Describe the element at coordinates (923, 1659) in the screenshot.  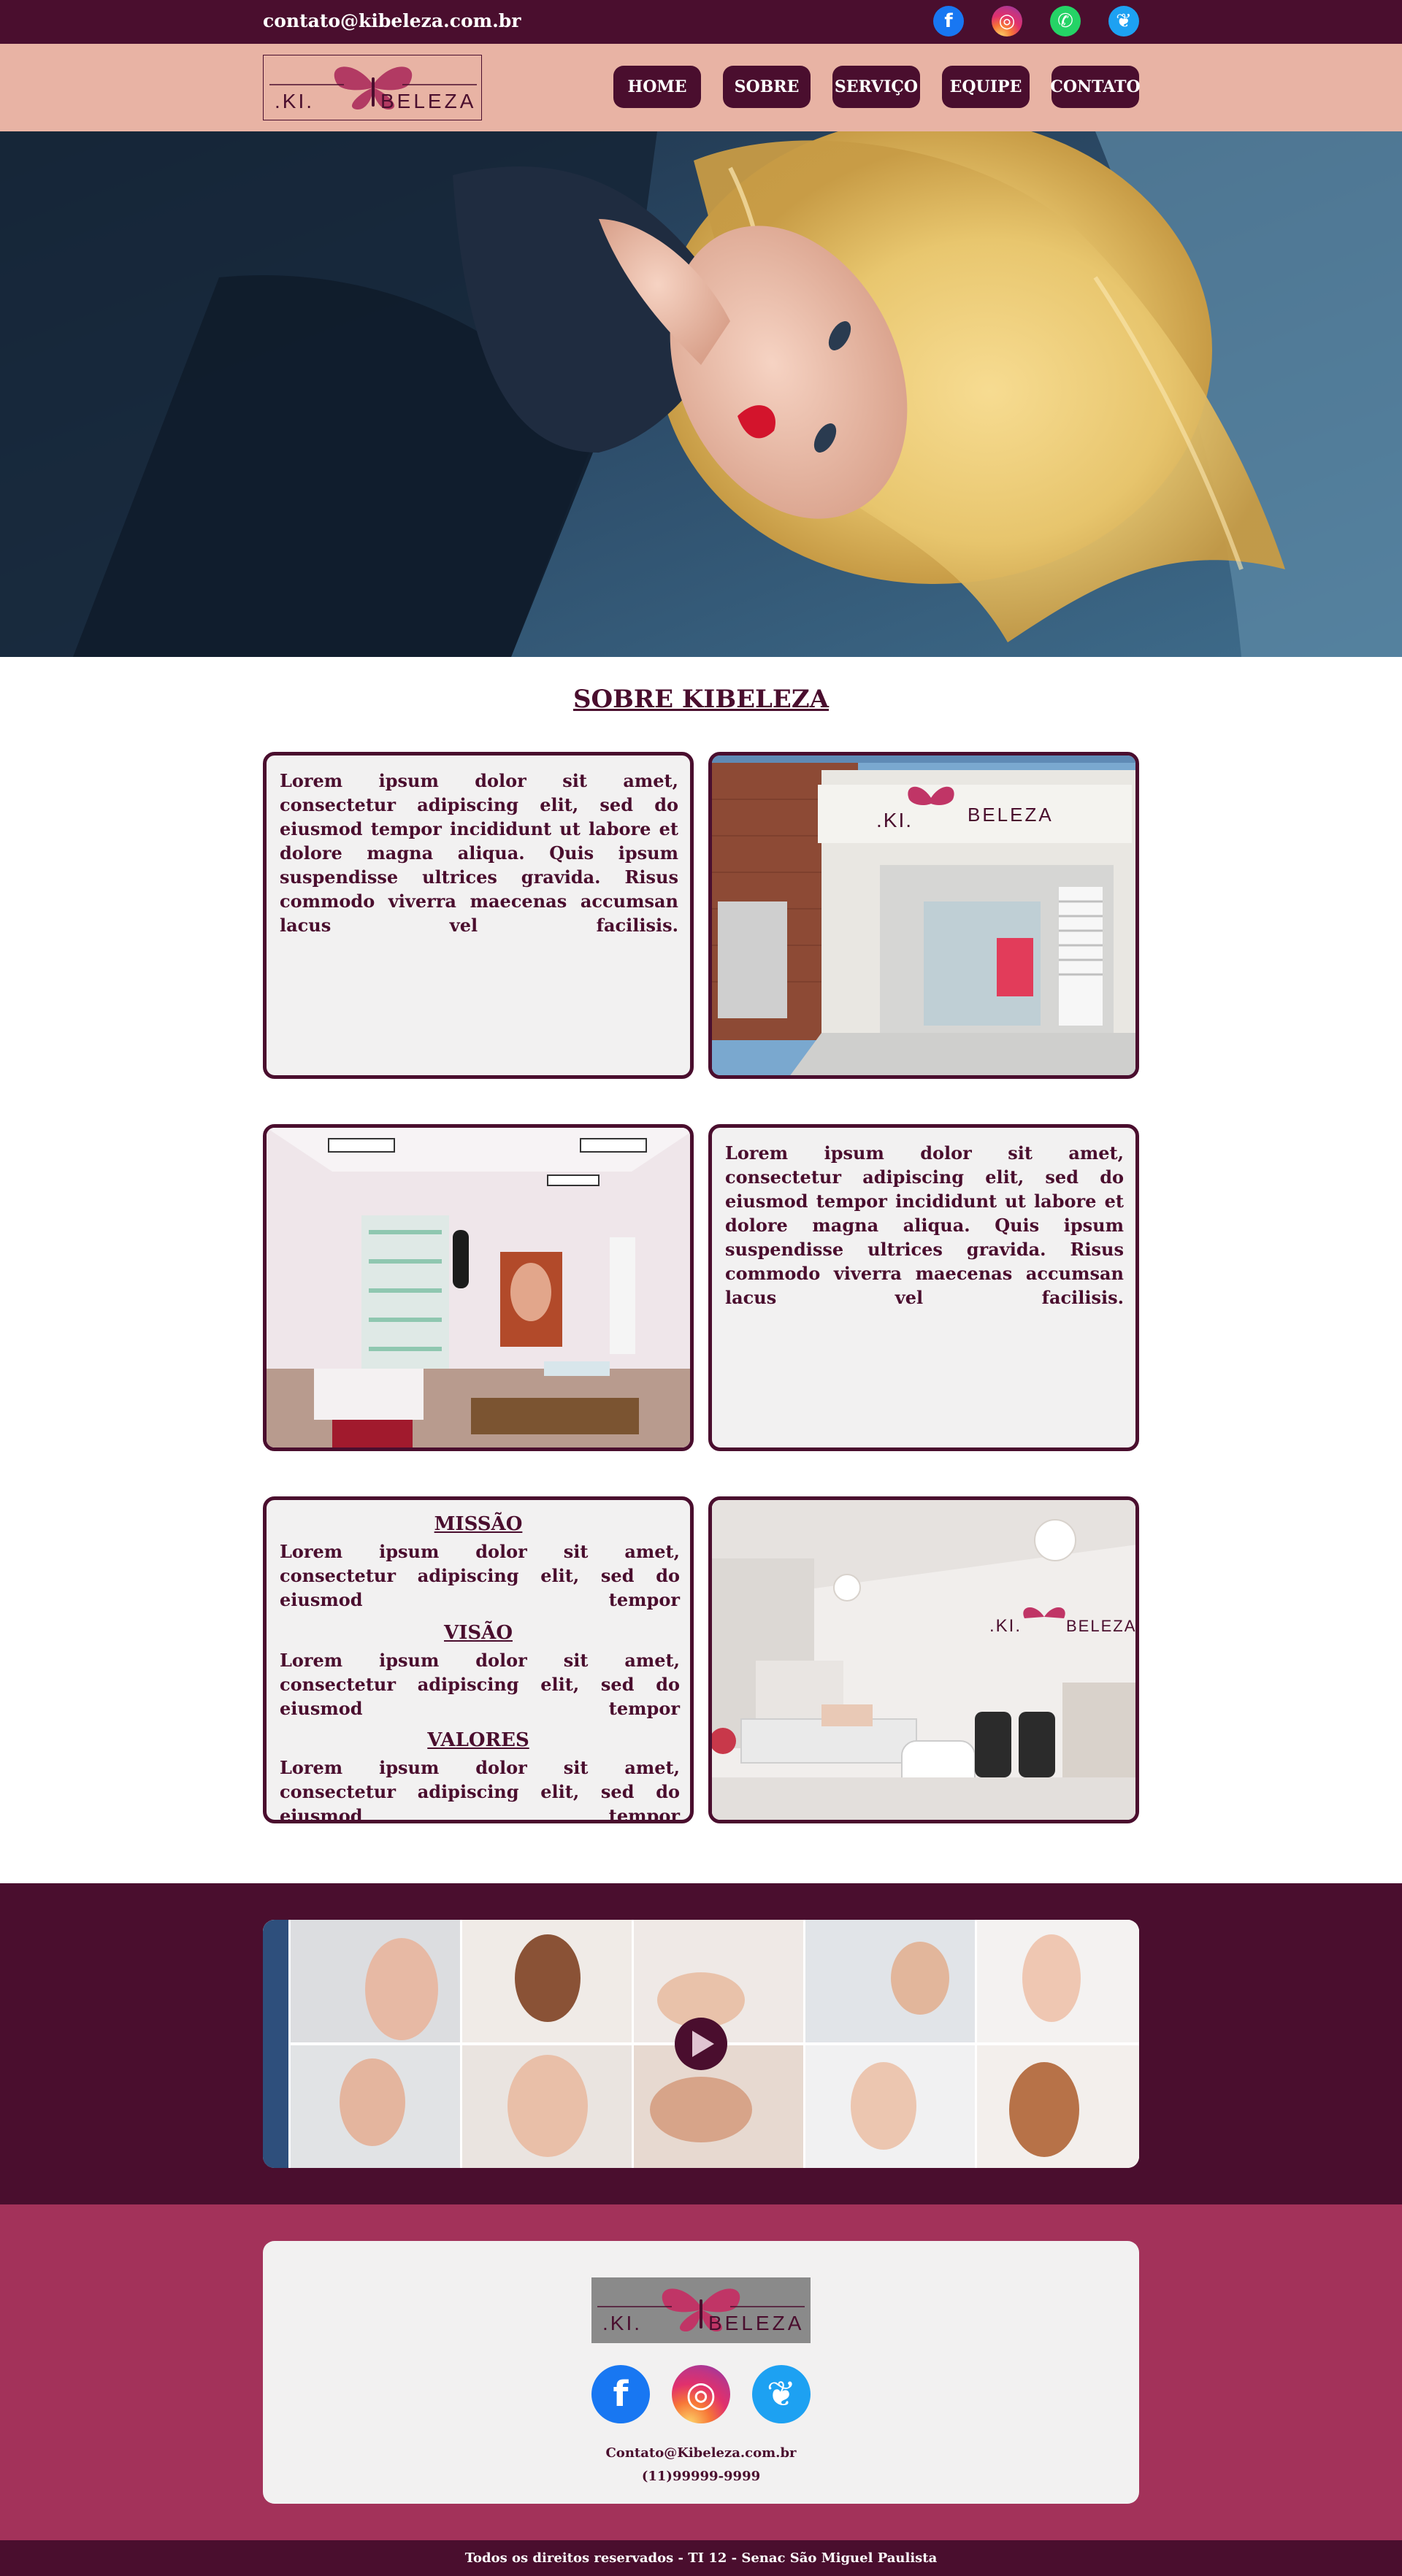
I see `salon-reception-image: .KI. BELEZA` at that location.